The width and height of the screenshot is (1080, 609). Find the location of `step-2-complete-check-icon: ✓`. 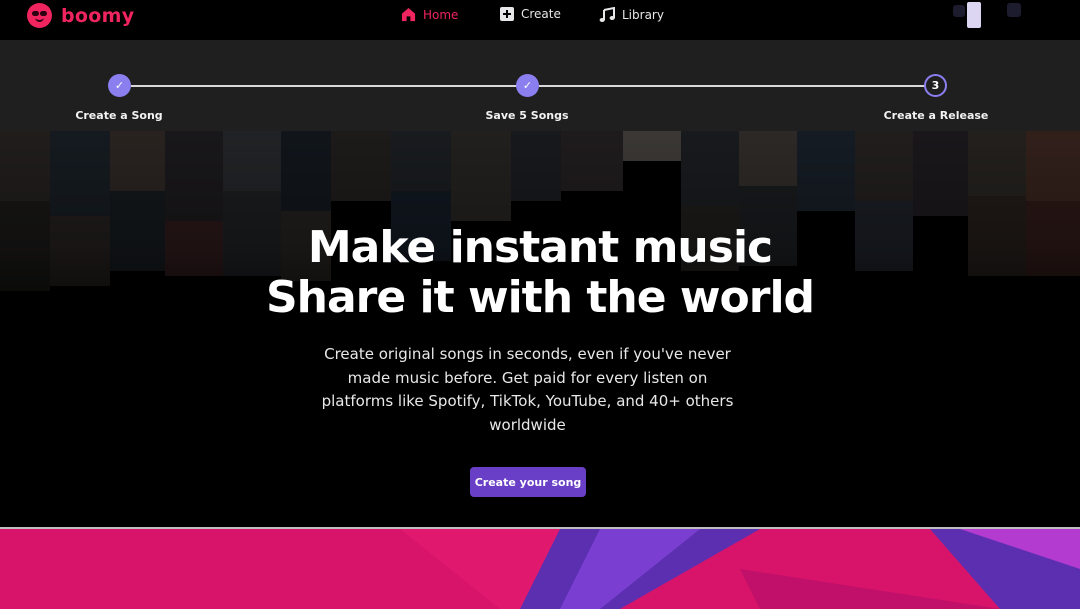

step-2-complete-check-icon: ✓ is located at coordinates (527, 85).